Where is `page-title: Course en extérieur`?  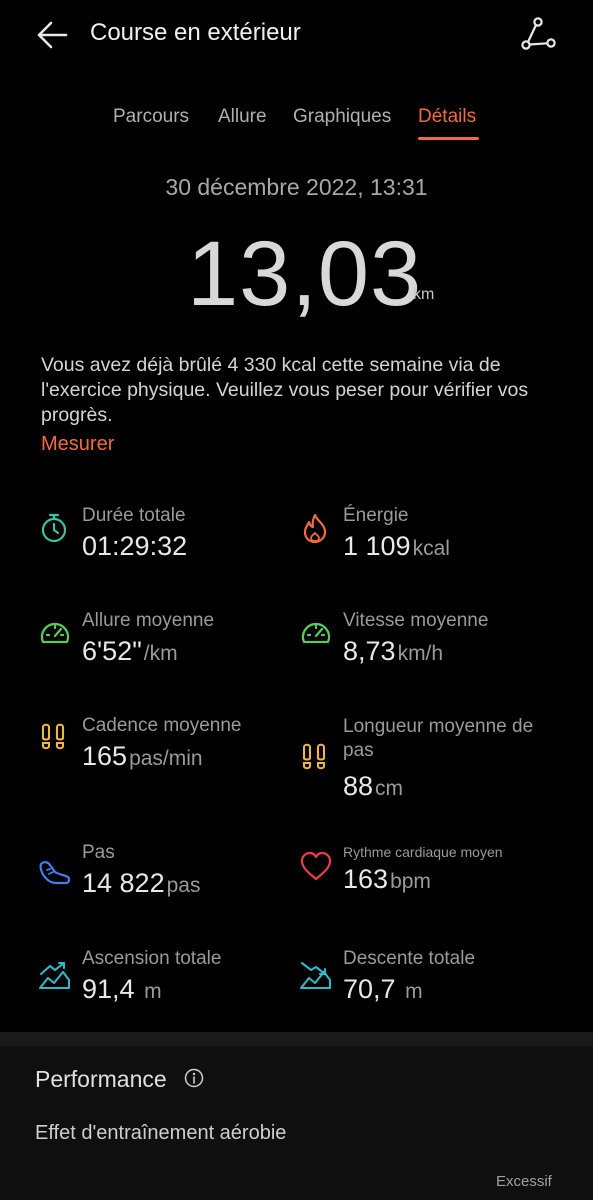
page-title: Course en extérieur is located at coordinates (195, 32).